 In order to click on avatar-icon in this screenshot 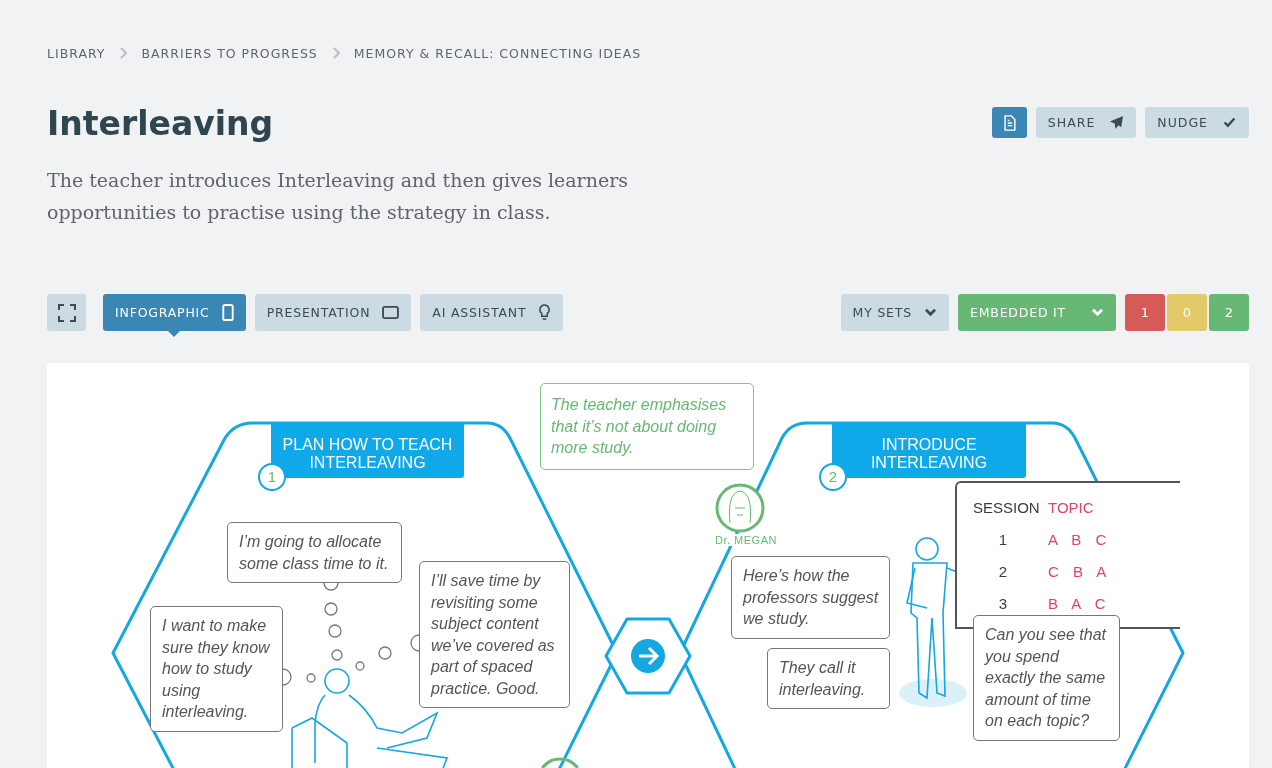, I will do `click(560, 762)`.